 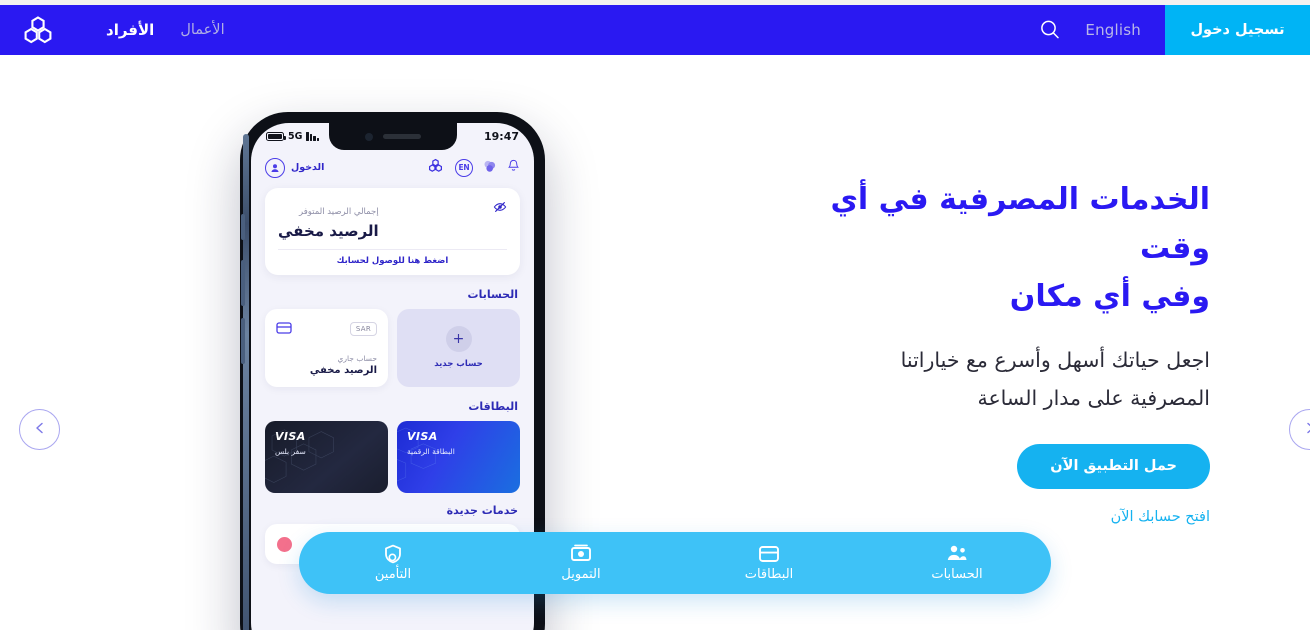 I want to click on hero-subtext-line2: المصرفية على مدار الساعة, so click(x=1093, y=397).